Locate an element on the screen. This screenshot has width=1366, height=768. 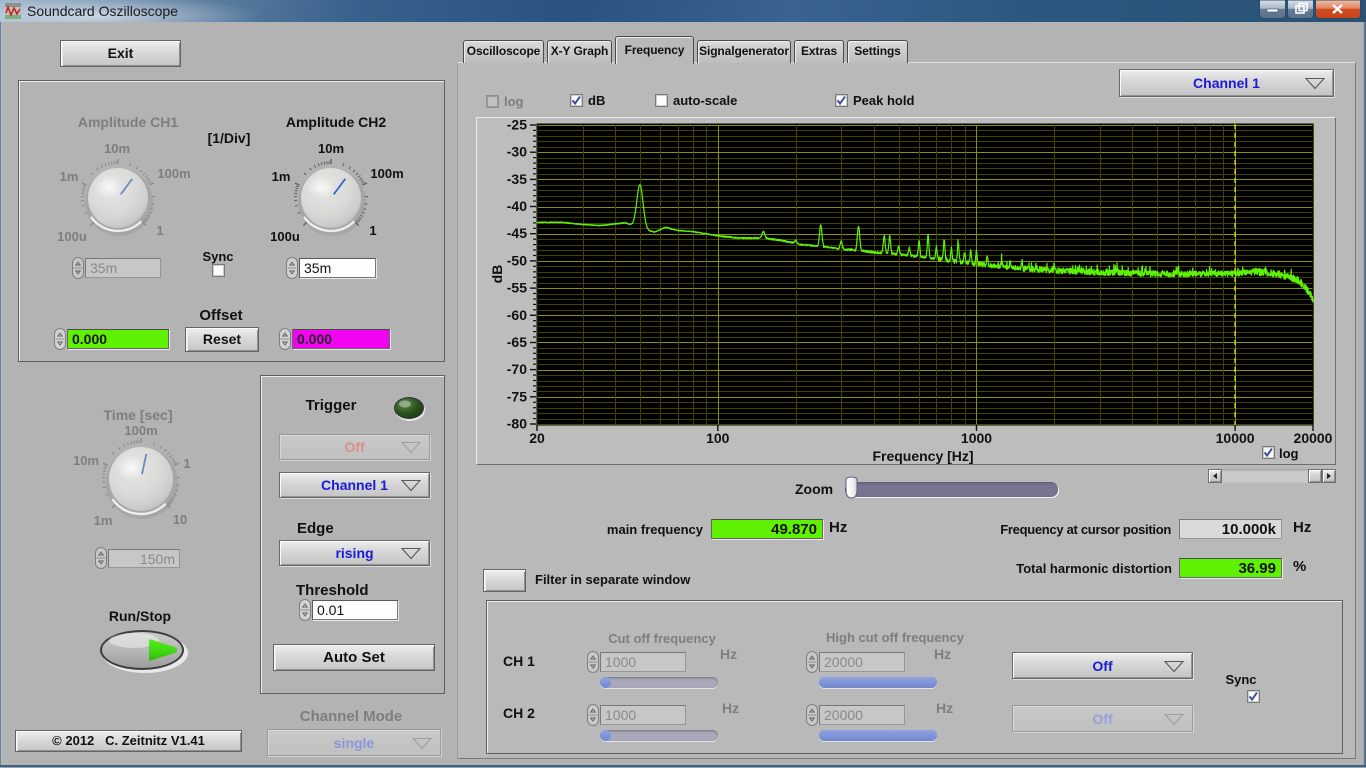
svg-text: dB is located at coordinates (497, 274).